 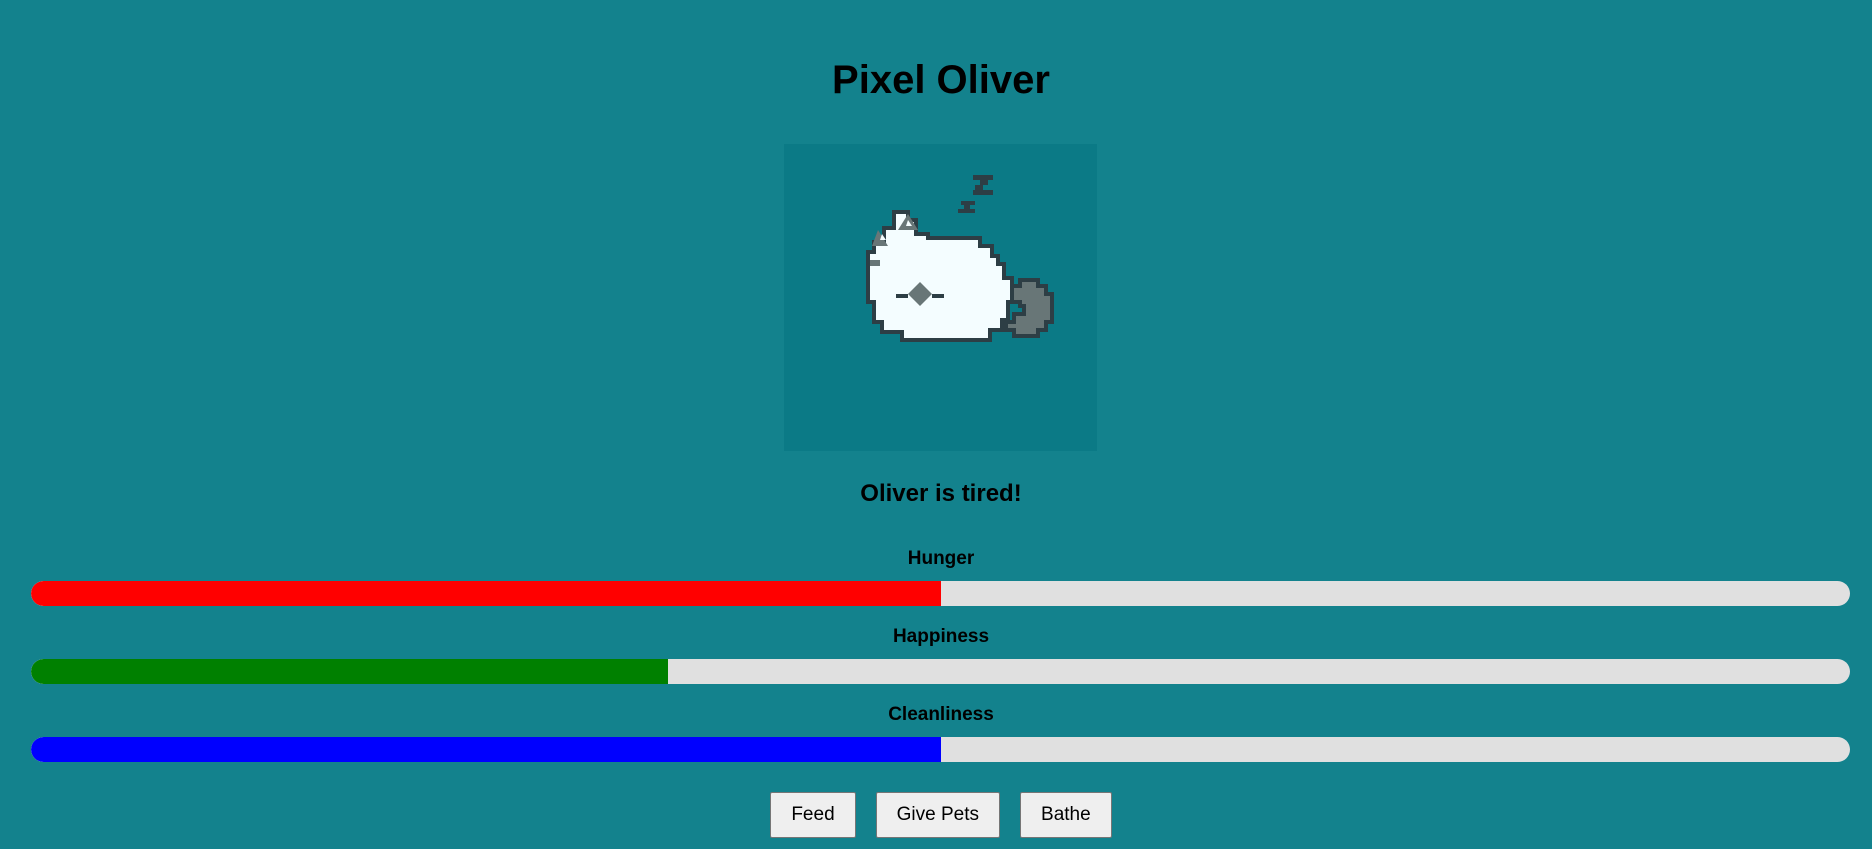 I want to click on stat-label-hunger: Hunger, so click(x=941, y=558).